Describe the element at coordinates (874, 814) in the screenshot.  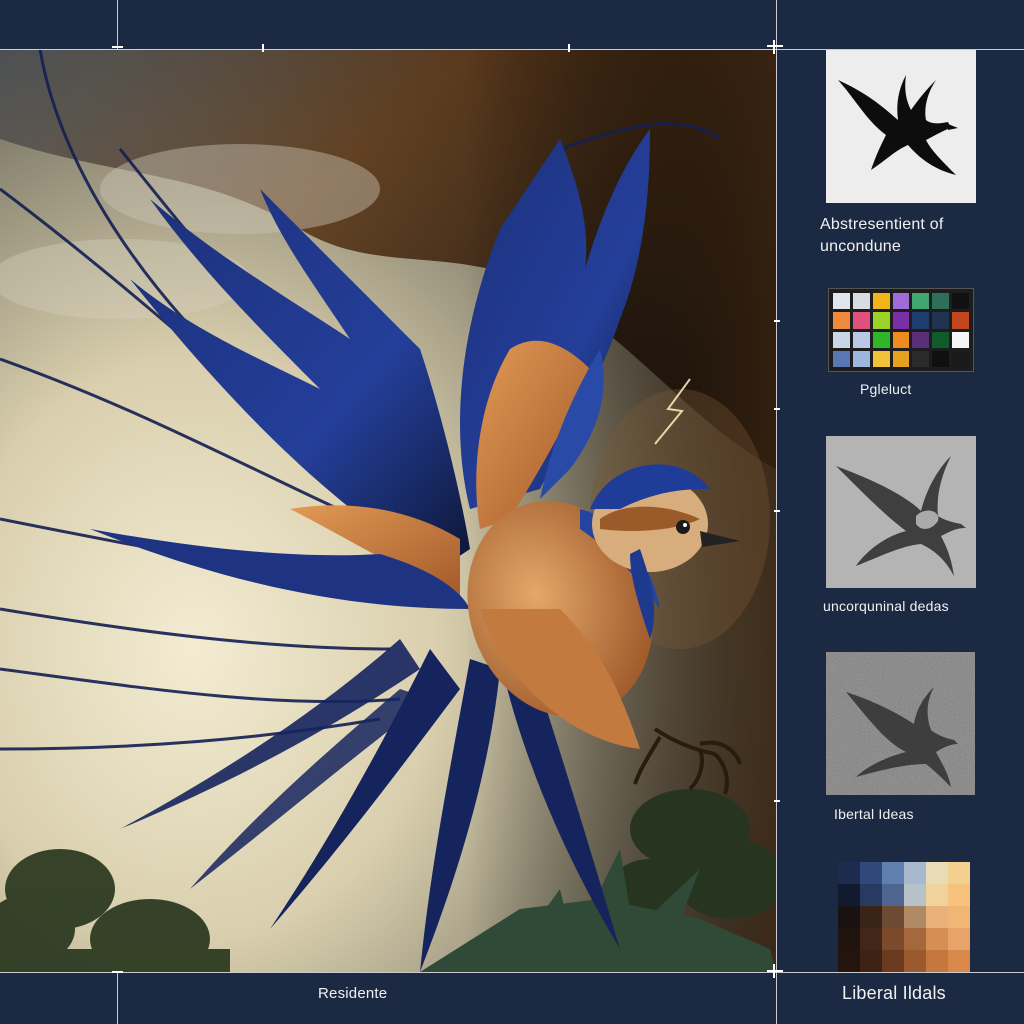
I see `caption-thumbnail-3: Ibertal Ideas` at that location.